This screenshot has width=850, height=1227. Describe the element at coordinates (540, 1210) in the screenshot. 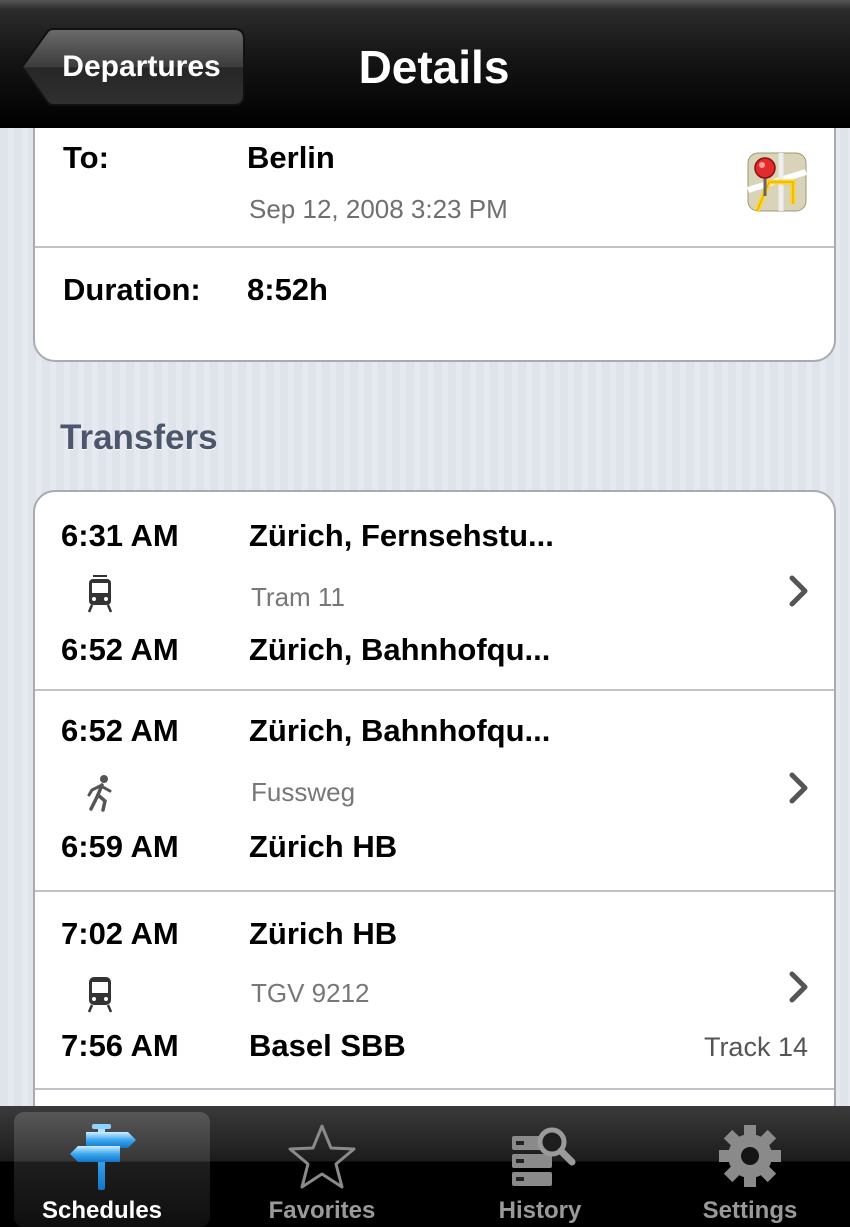

I see `tab-label: History` at that location.